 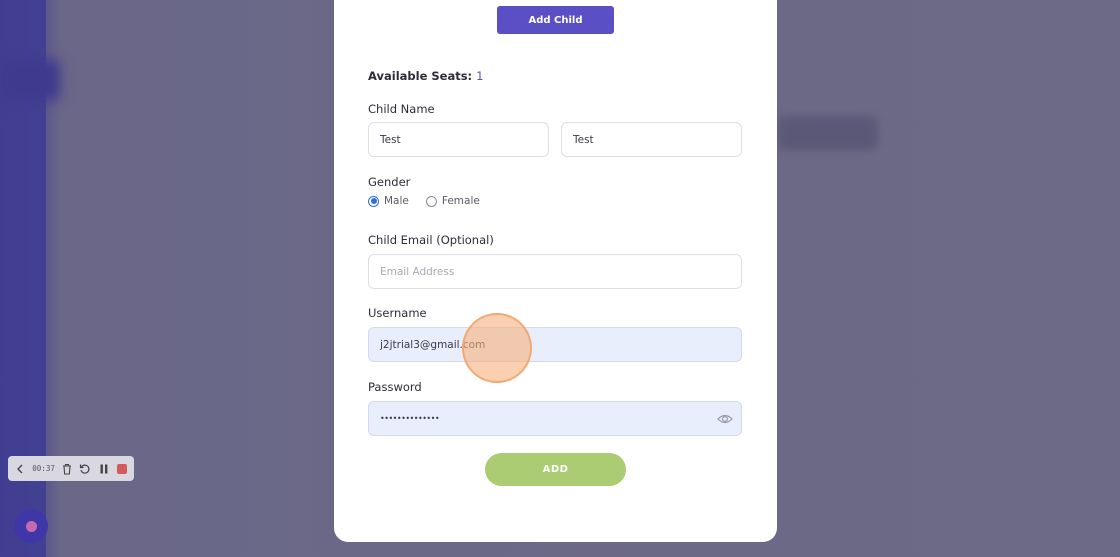 I want to click on eye-icon, so click(x=725, y=419).